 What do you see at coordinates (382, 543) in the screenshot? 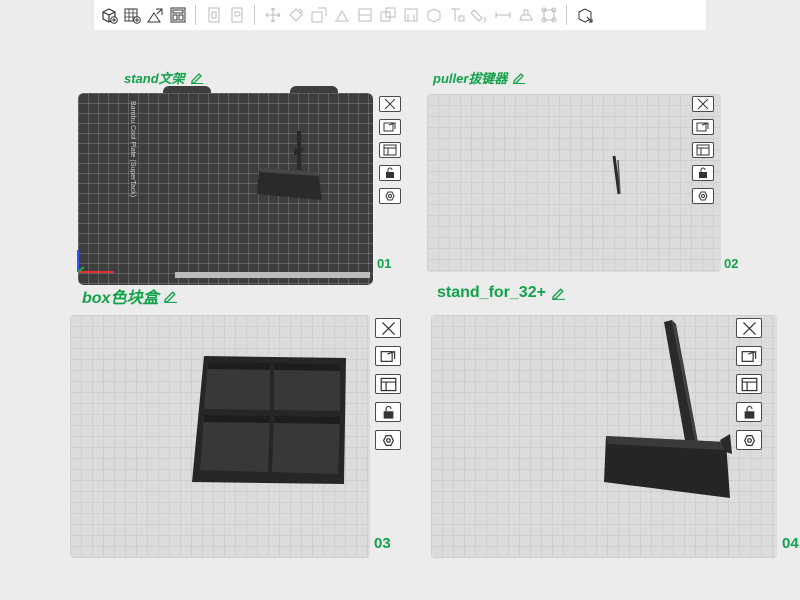
I see `plate-number: 03` at bounding box center [382, 543].